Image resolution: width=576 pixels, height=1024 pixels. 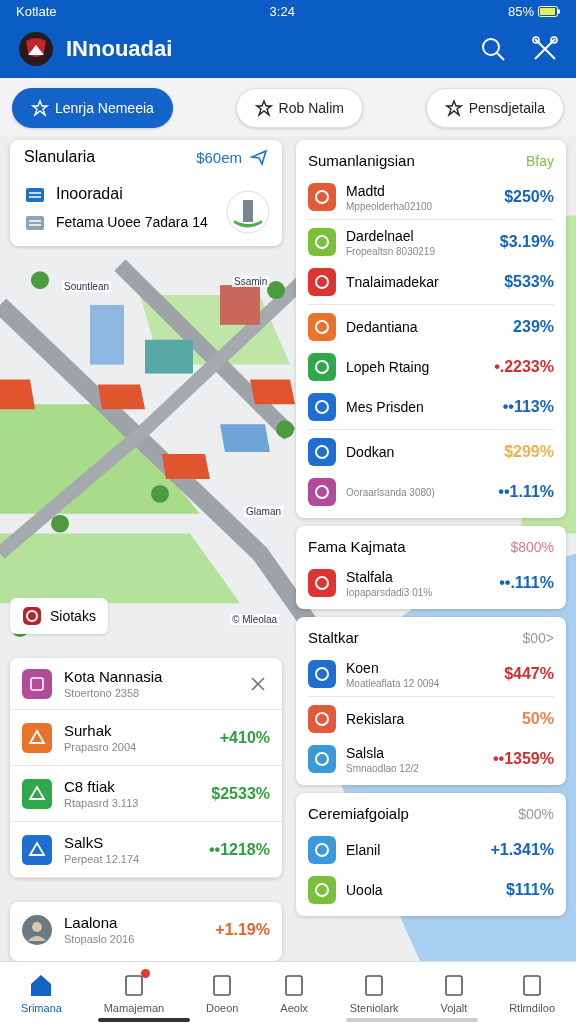 I want to click on item-name: Dardelnael, so click(x=380, y=235).